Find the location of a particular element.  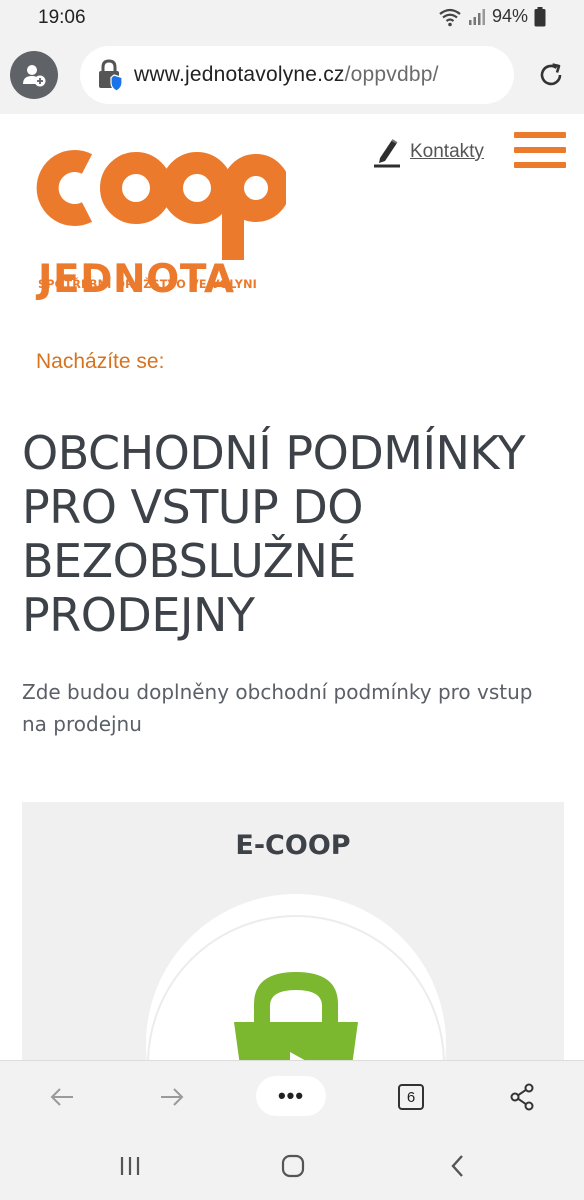

profile-icon is located at coordinates (34, 76).